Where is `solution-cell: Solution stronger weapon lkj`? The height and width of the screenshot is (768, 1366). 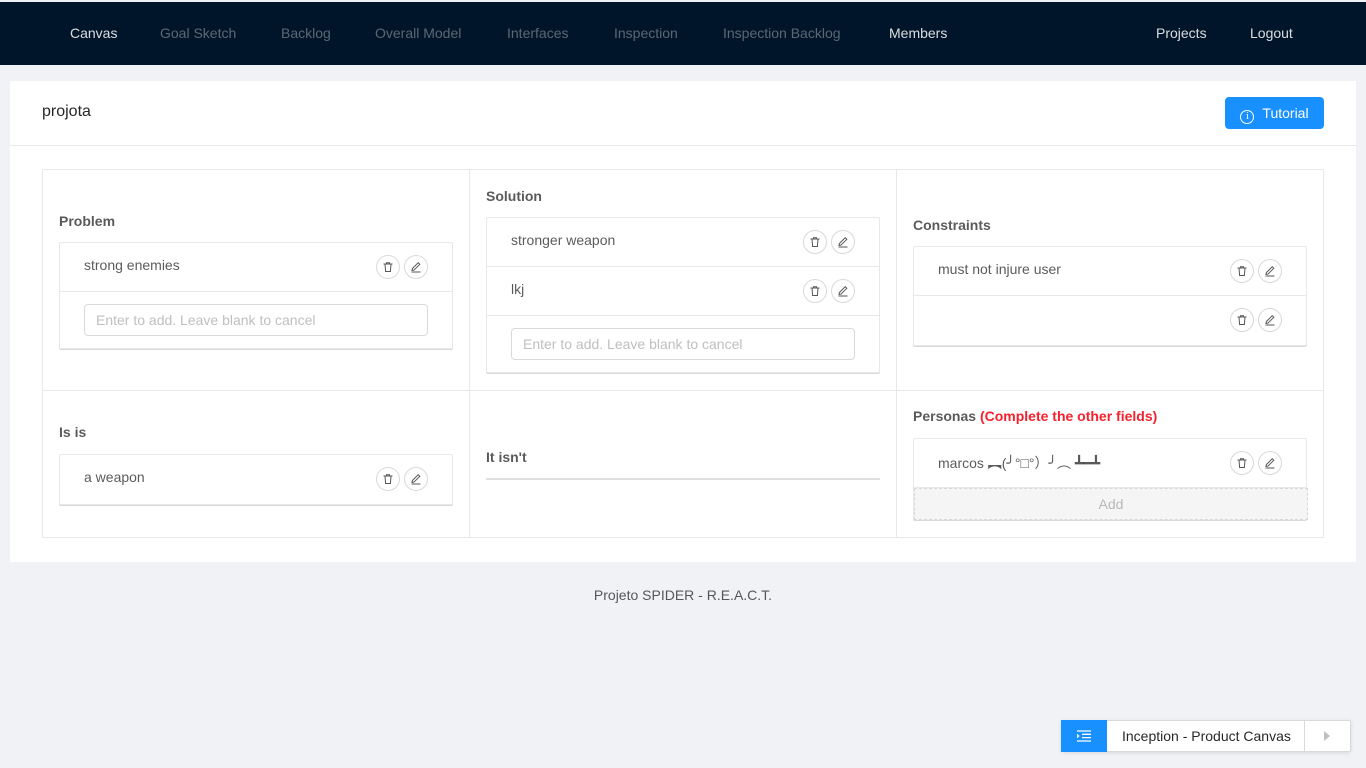 solution-cell: Solution stronger weapon lkj is located at coordinates (683, 280).